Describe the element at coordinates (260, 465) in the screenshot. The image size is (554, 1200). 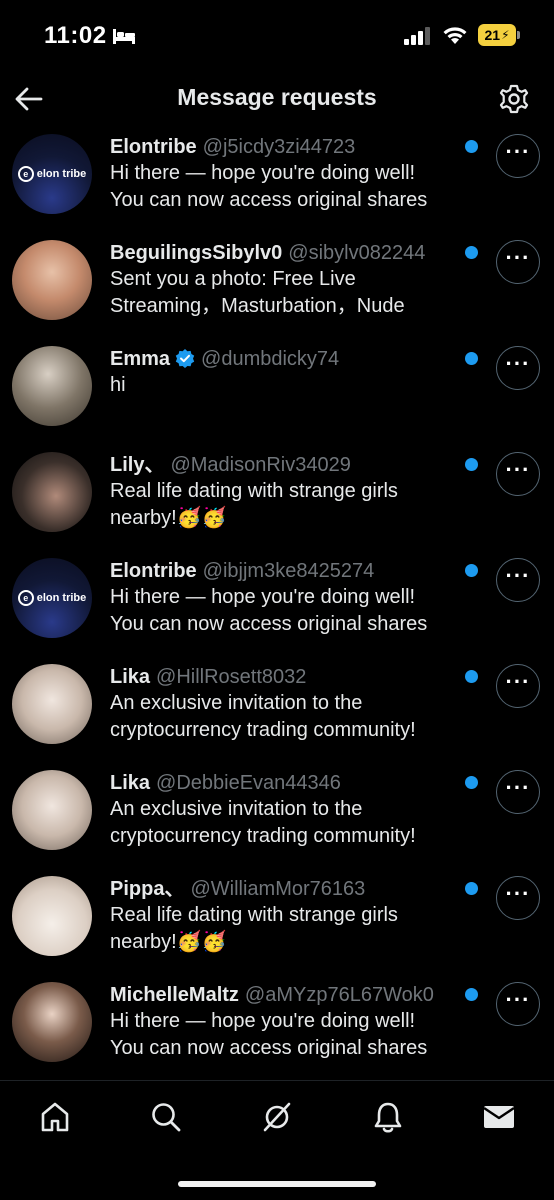
I see `sender-handle: @MadisonRiv34029` at that location.